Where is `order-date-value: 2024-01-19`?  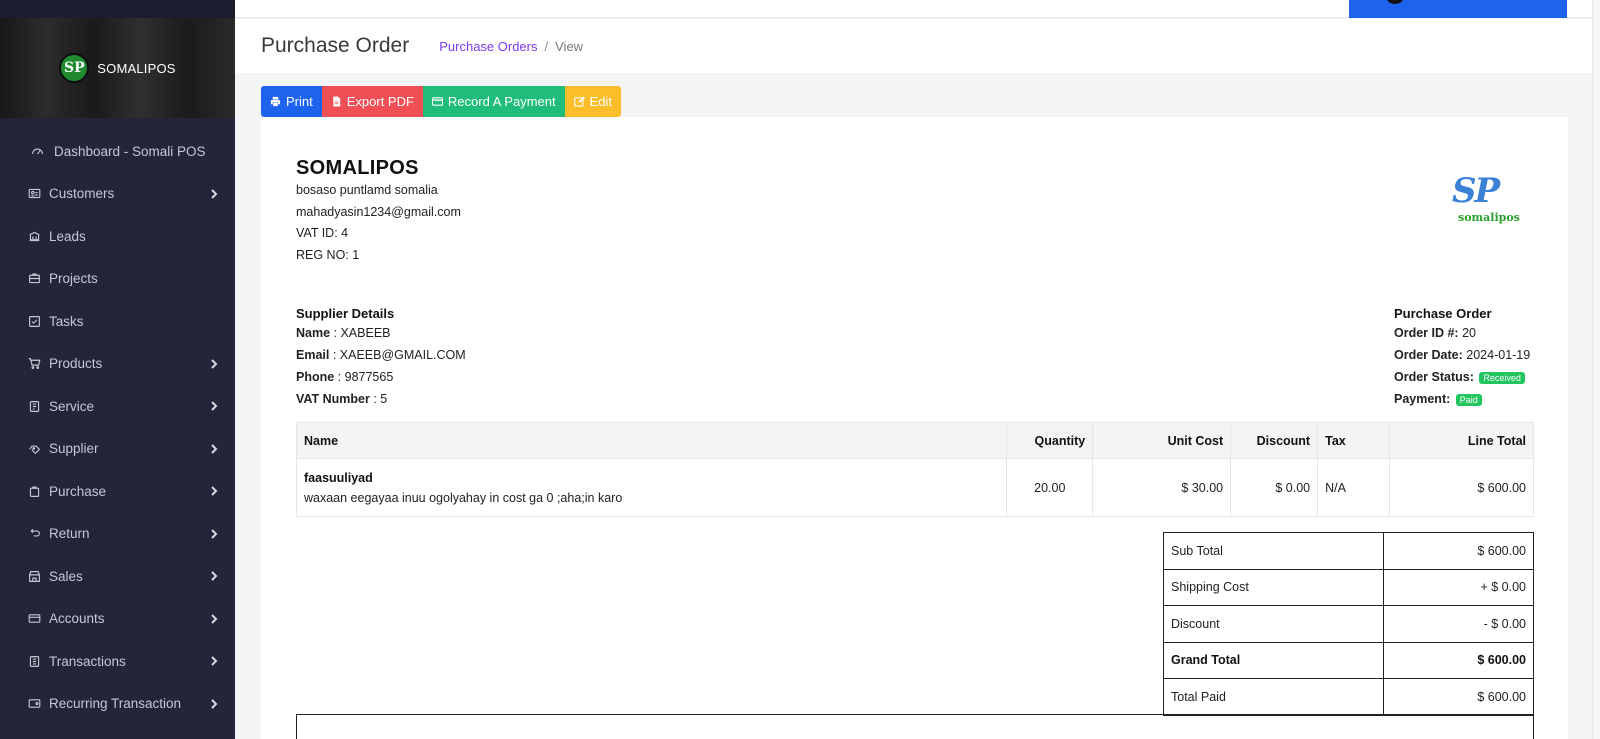 order-date-value: 2024-01-19 is located at coordinates (1498, 355).